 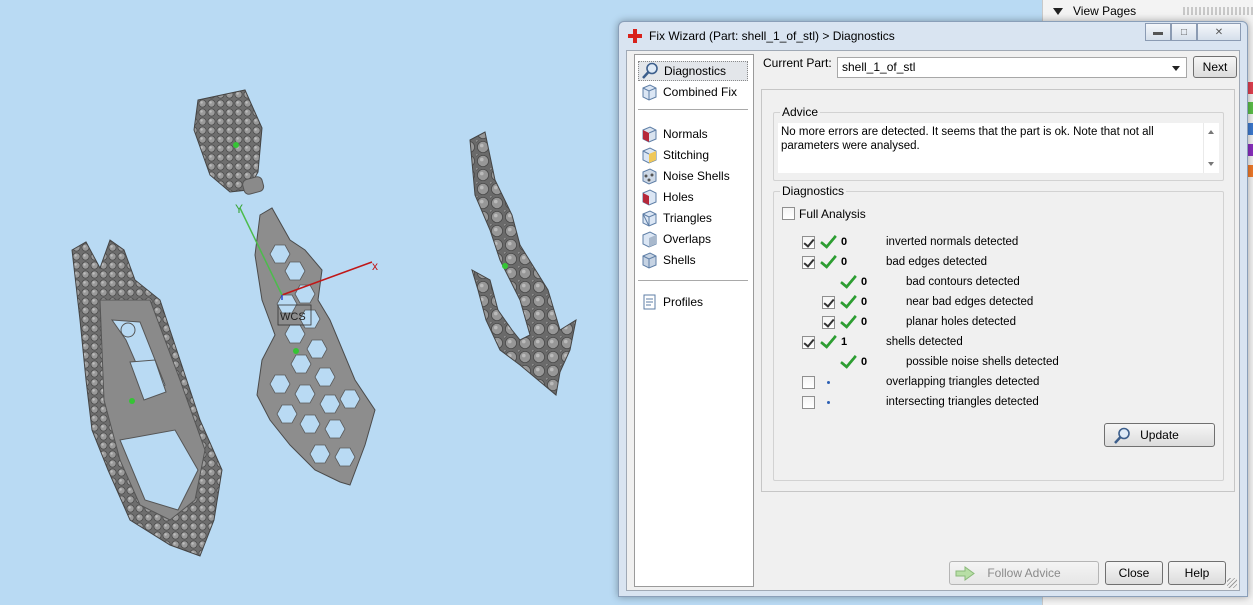 What do you see at coordinates (683, 302) in the screenshot?
I see `nav-label: Profiles` at bounding box center [683, 302].